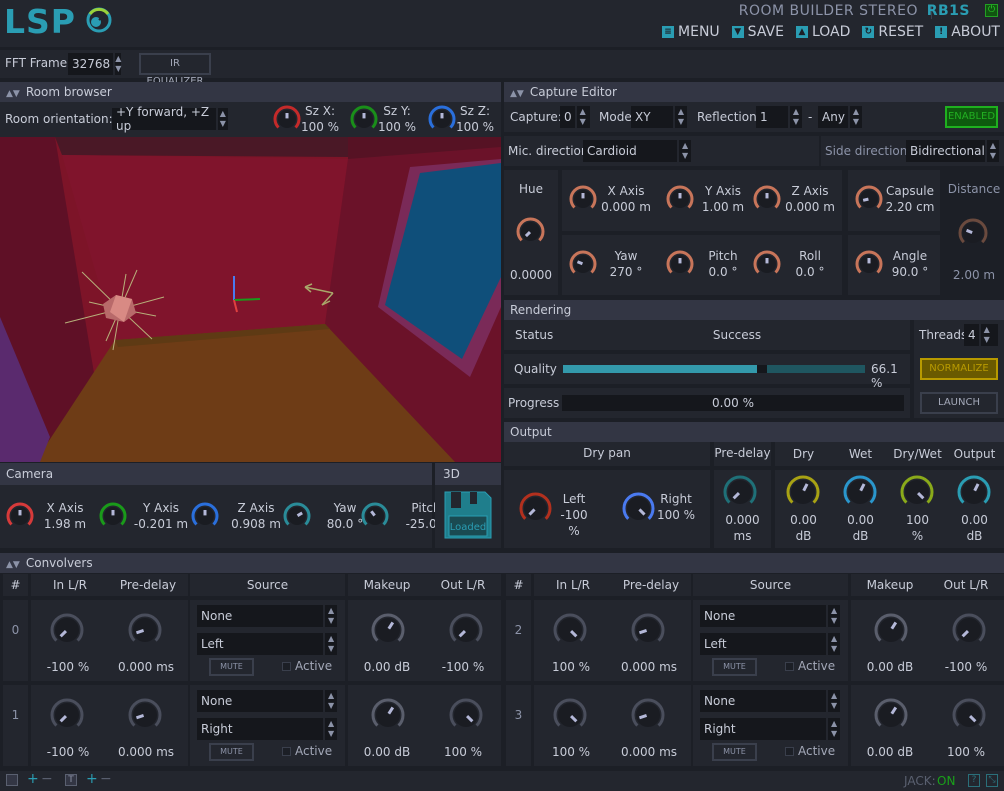 The width and height of the screenshot is (1004, 791). Describe the element at coordinates (92, 779) in the screenshot. I see `font-increase-icon: +` at that location.